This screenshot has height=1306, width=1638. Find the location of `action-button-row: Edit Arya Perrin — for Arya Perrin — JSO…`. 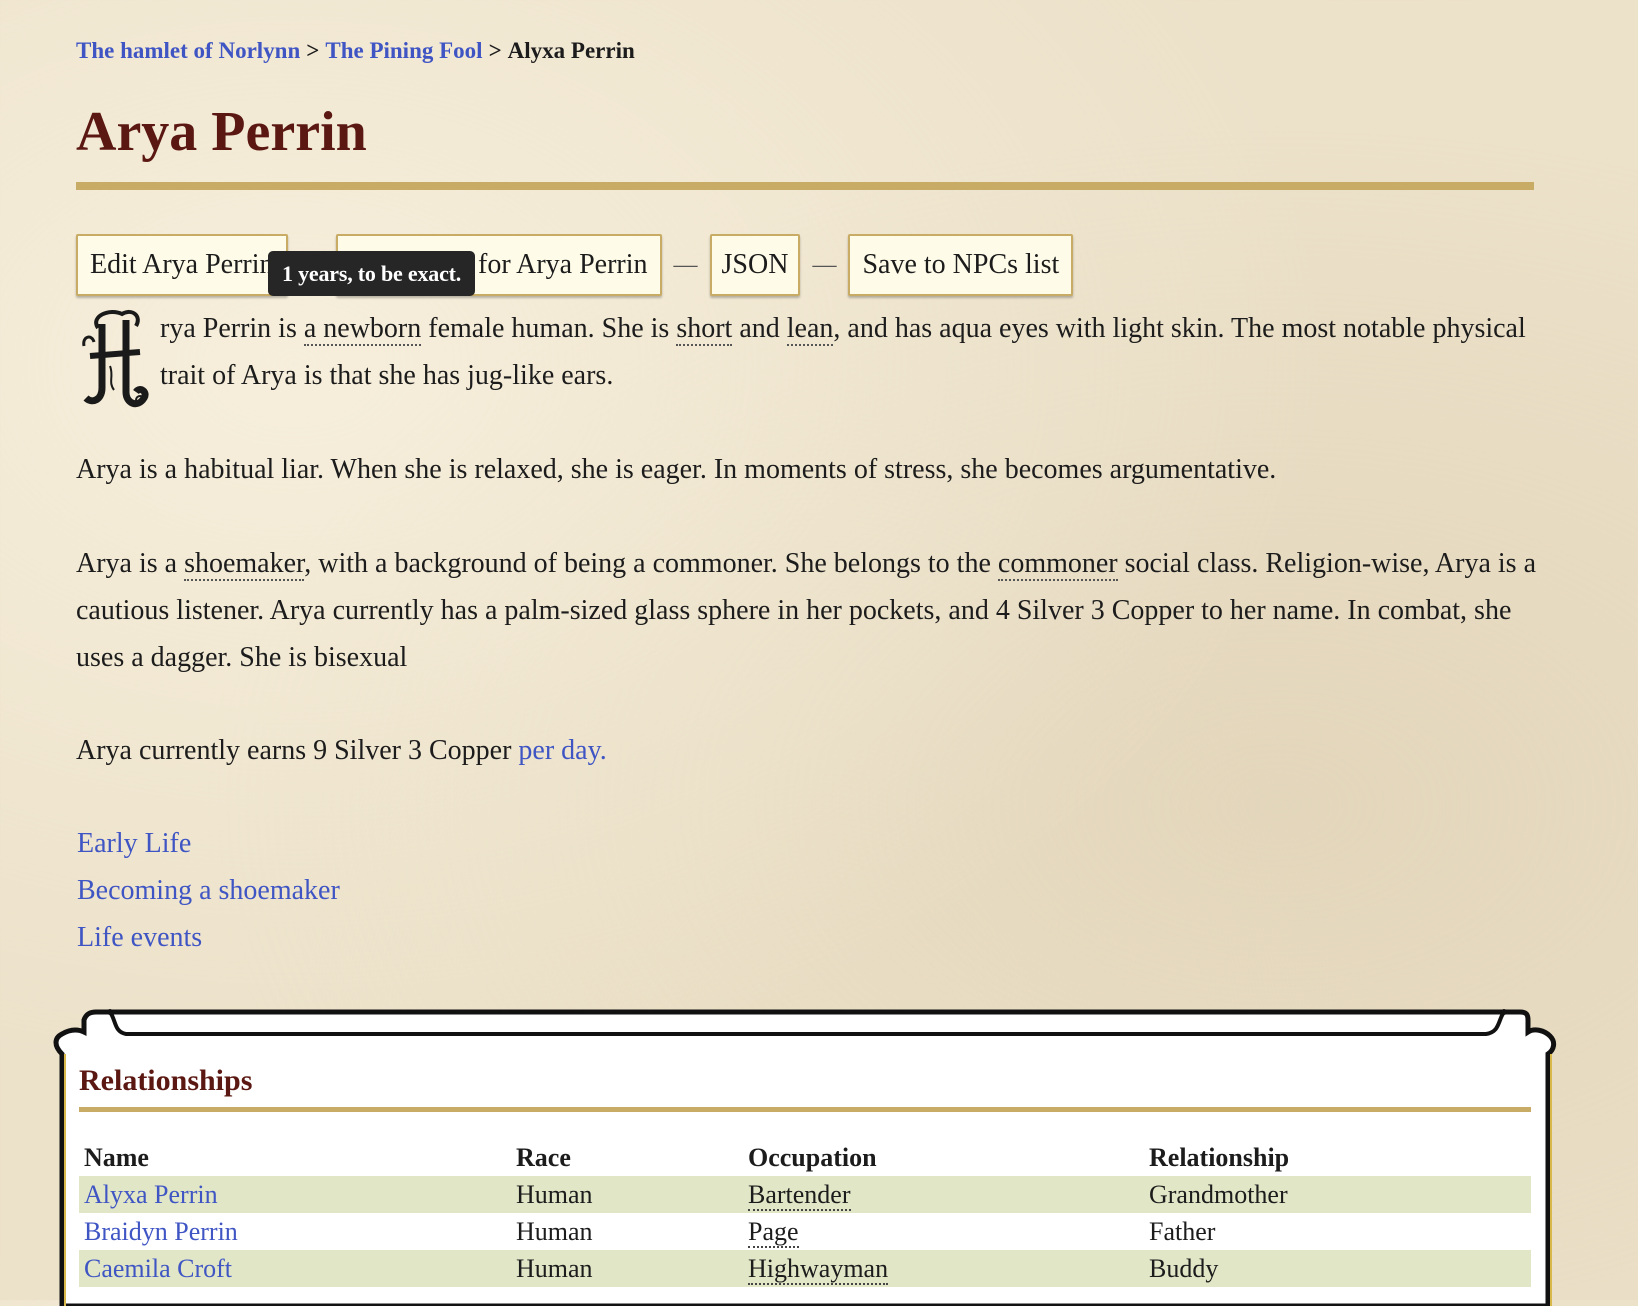

action-button-row: Edit Arya Perrin — for Arya Perrin — JSO… is located at coordinates (575, 265).